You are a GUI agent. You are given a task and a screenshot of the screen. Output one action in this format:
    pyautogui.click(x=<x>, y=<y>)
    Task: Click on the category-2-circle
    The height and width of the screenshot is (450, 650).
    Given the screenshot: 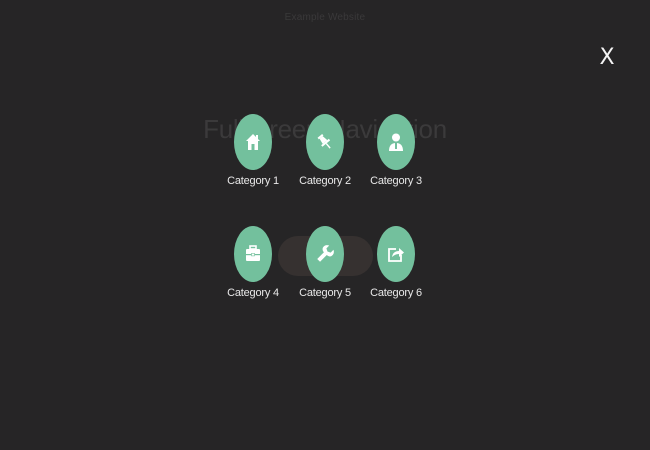 What is the action you would take?
    pyautogui.click(x=325, y=142)
    